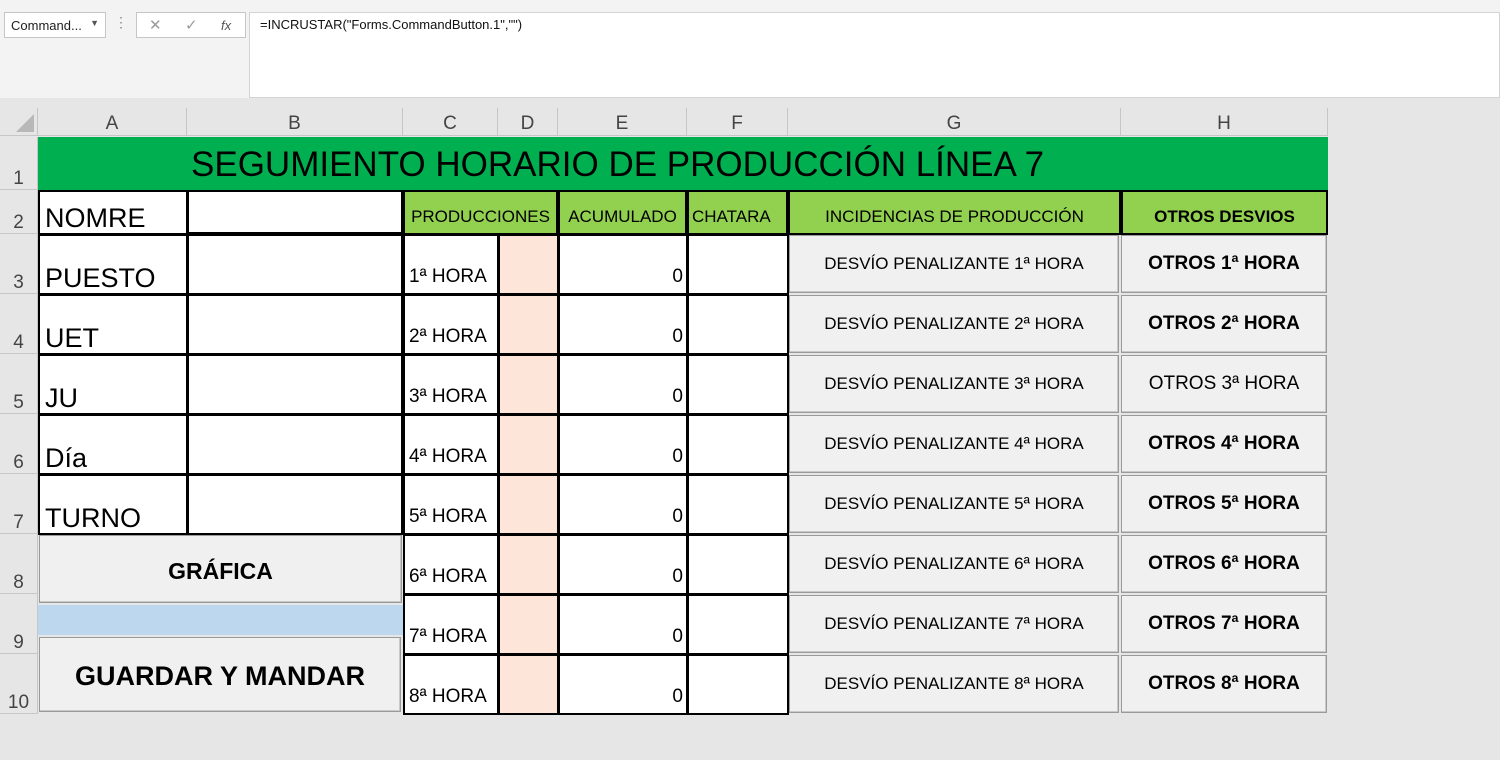  Describe the element at coordinates (954, 264) in the screenshot. I see `desvio-penalizante-button: DESVÍO PENALIZANTE 1ª HORA` at that location.